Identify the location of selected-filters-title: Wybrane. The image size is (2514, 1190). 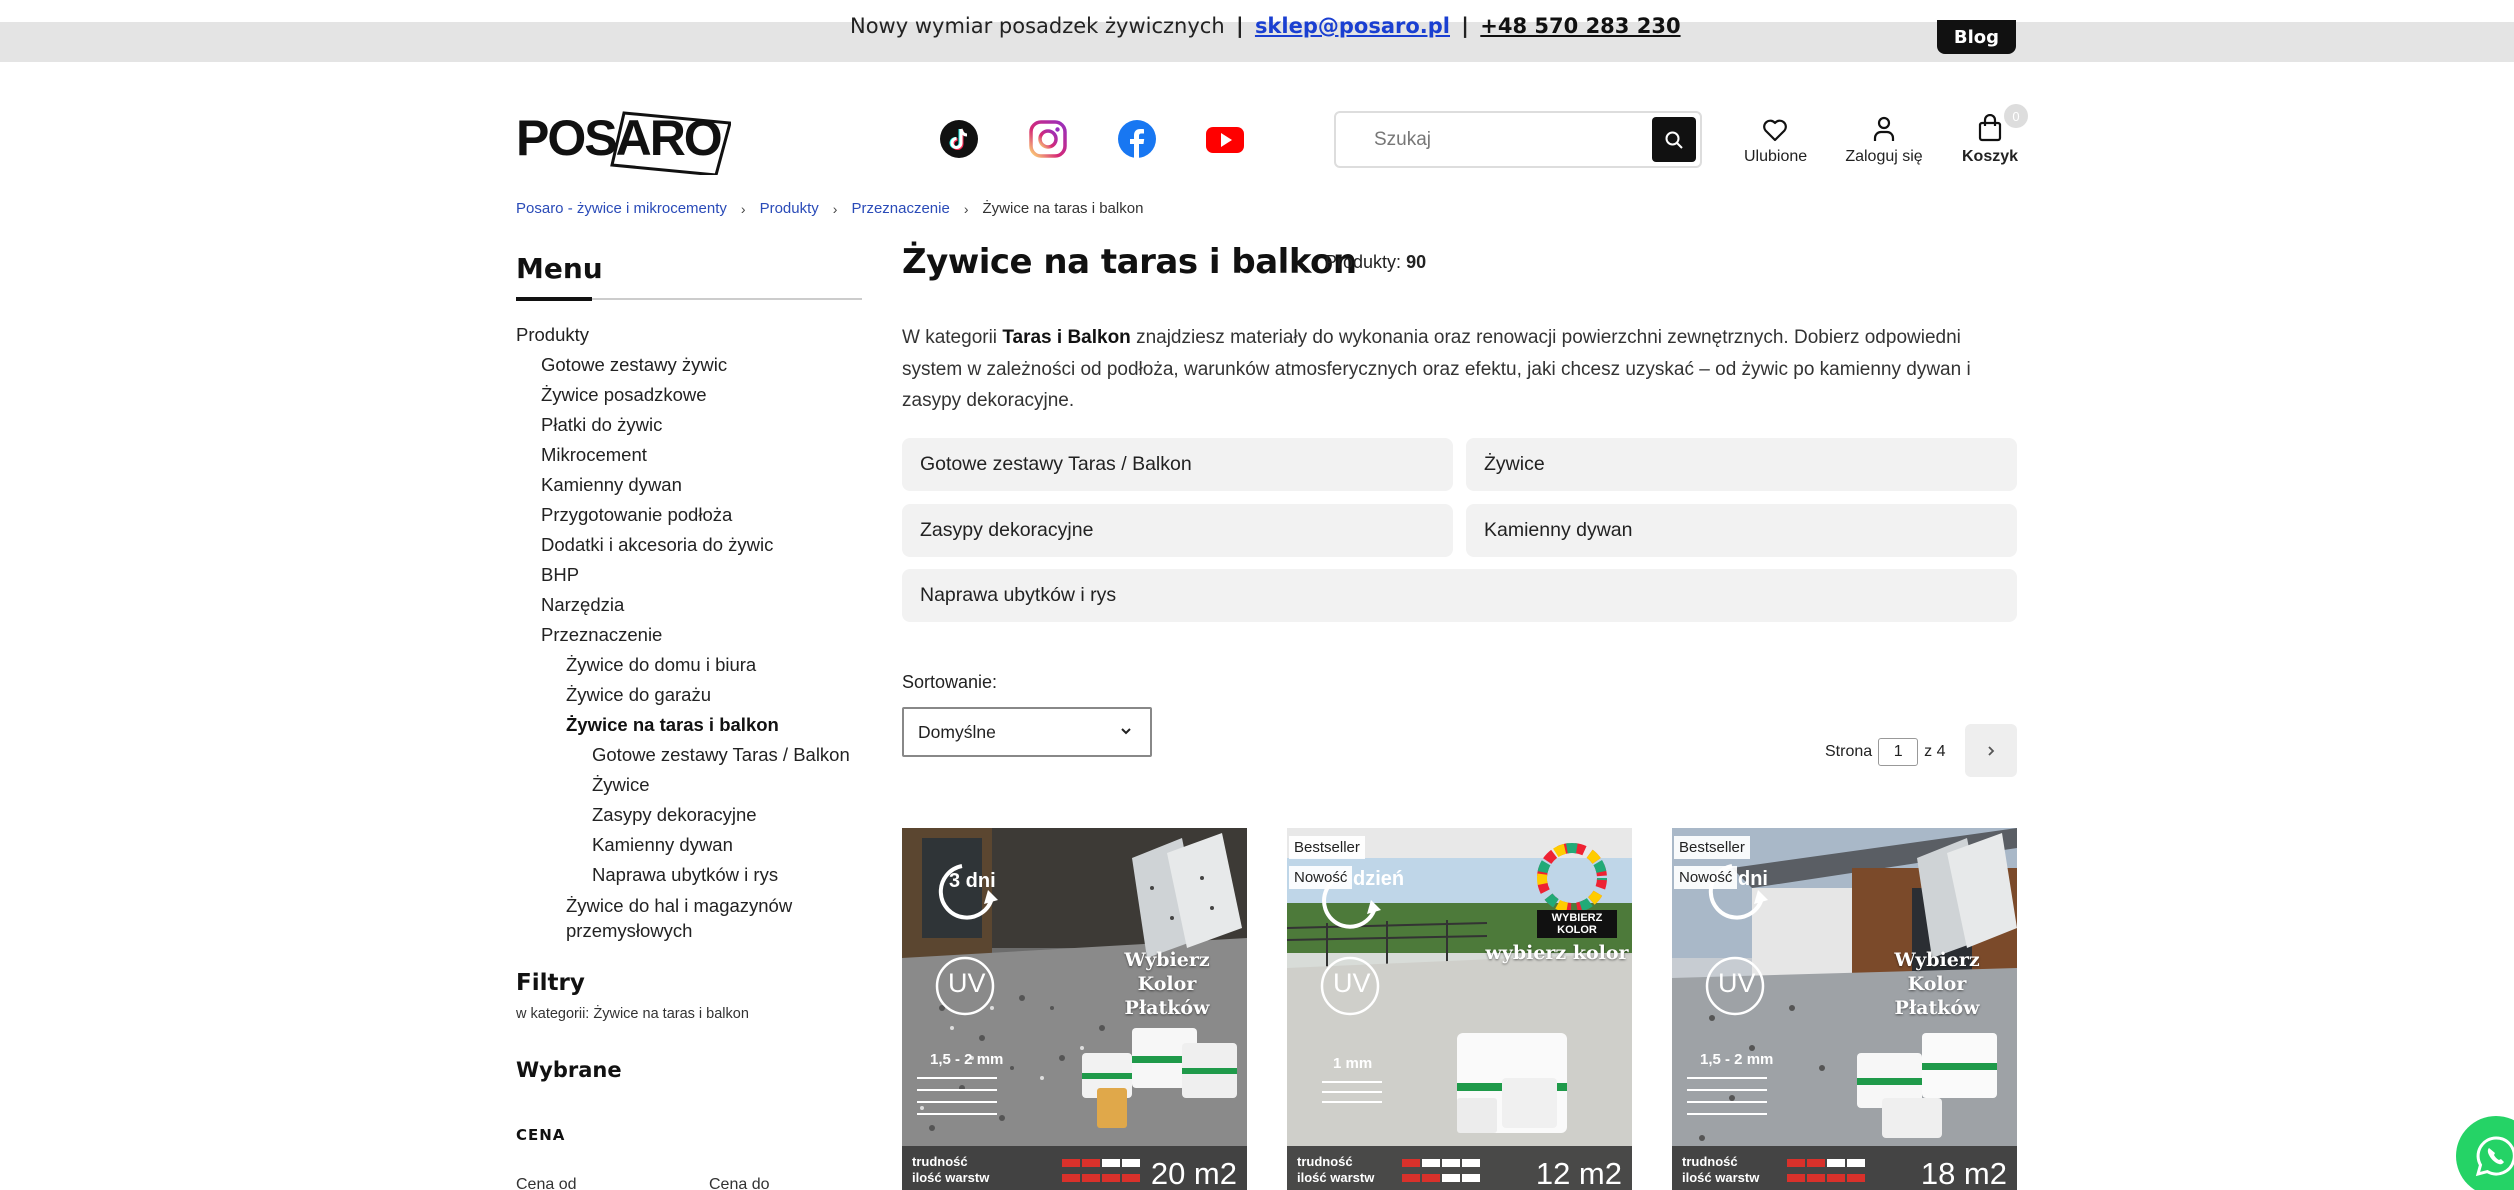
(569, 1070).